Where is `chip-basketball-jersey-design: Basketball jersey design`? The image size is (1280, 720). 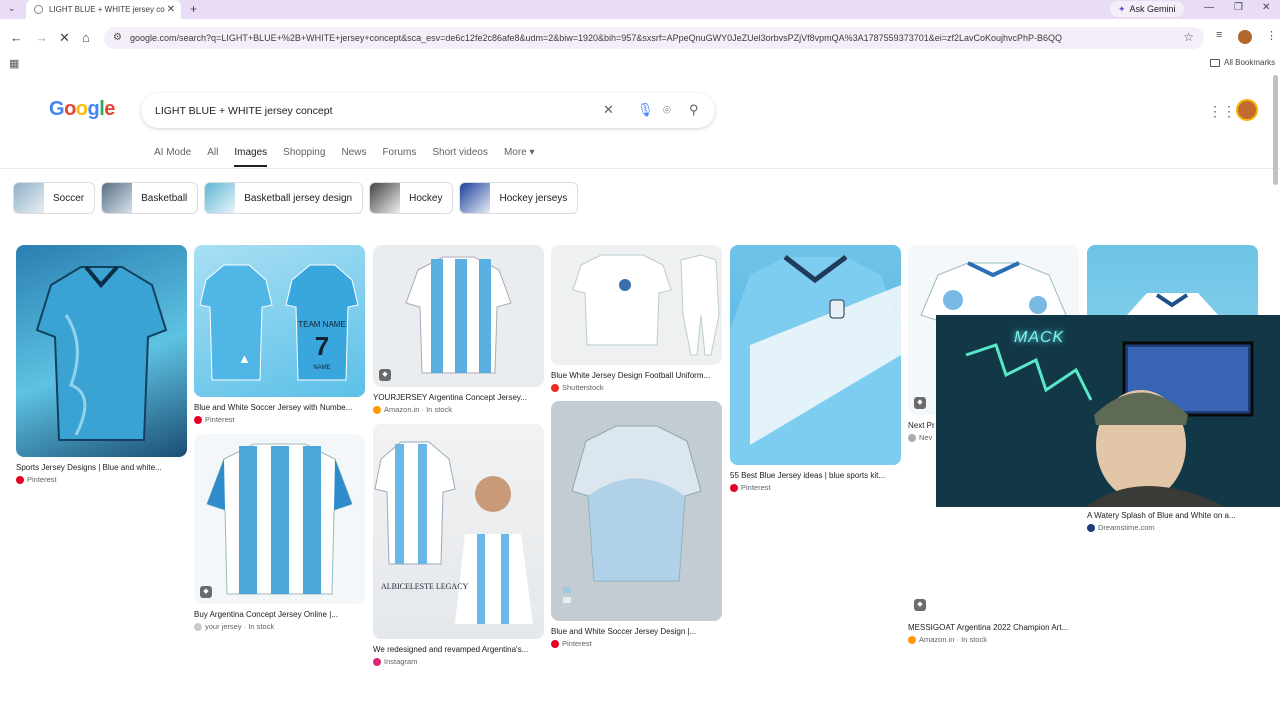
chip-basketball-jersey-design: Basketball jersey design is located at coordinates (284, 198).